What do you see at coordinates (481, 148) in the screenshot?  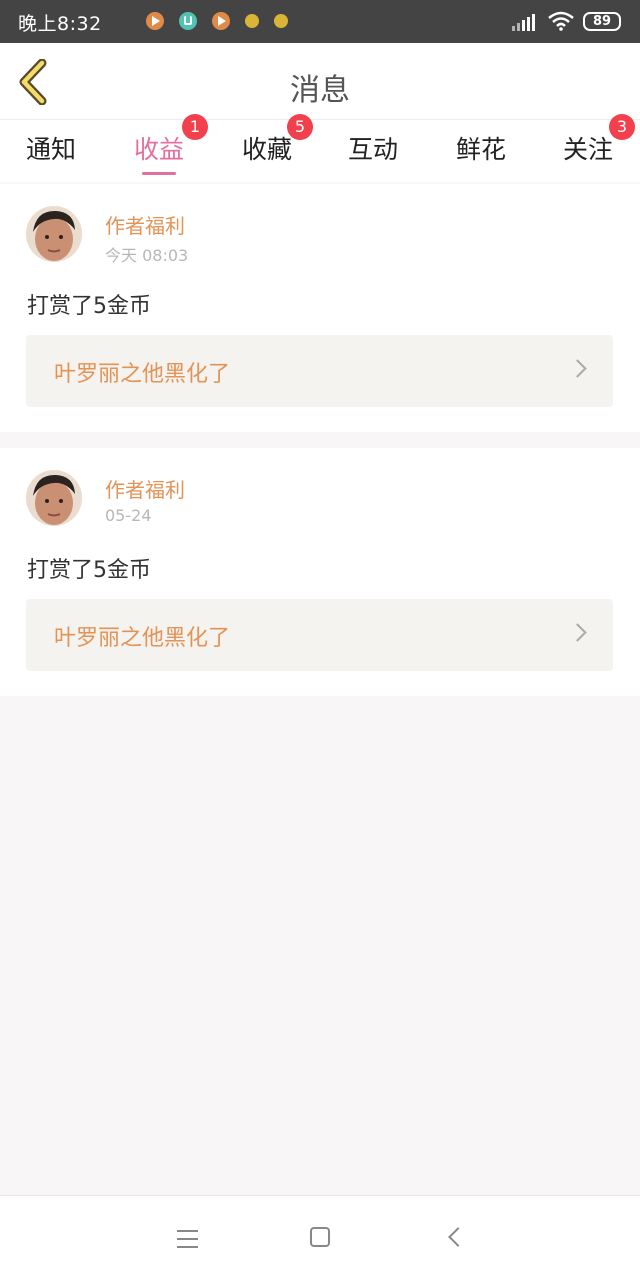 I see `tab-flowers: 鲜花` at bounding box center [481, 148].